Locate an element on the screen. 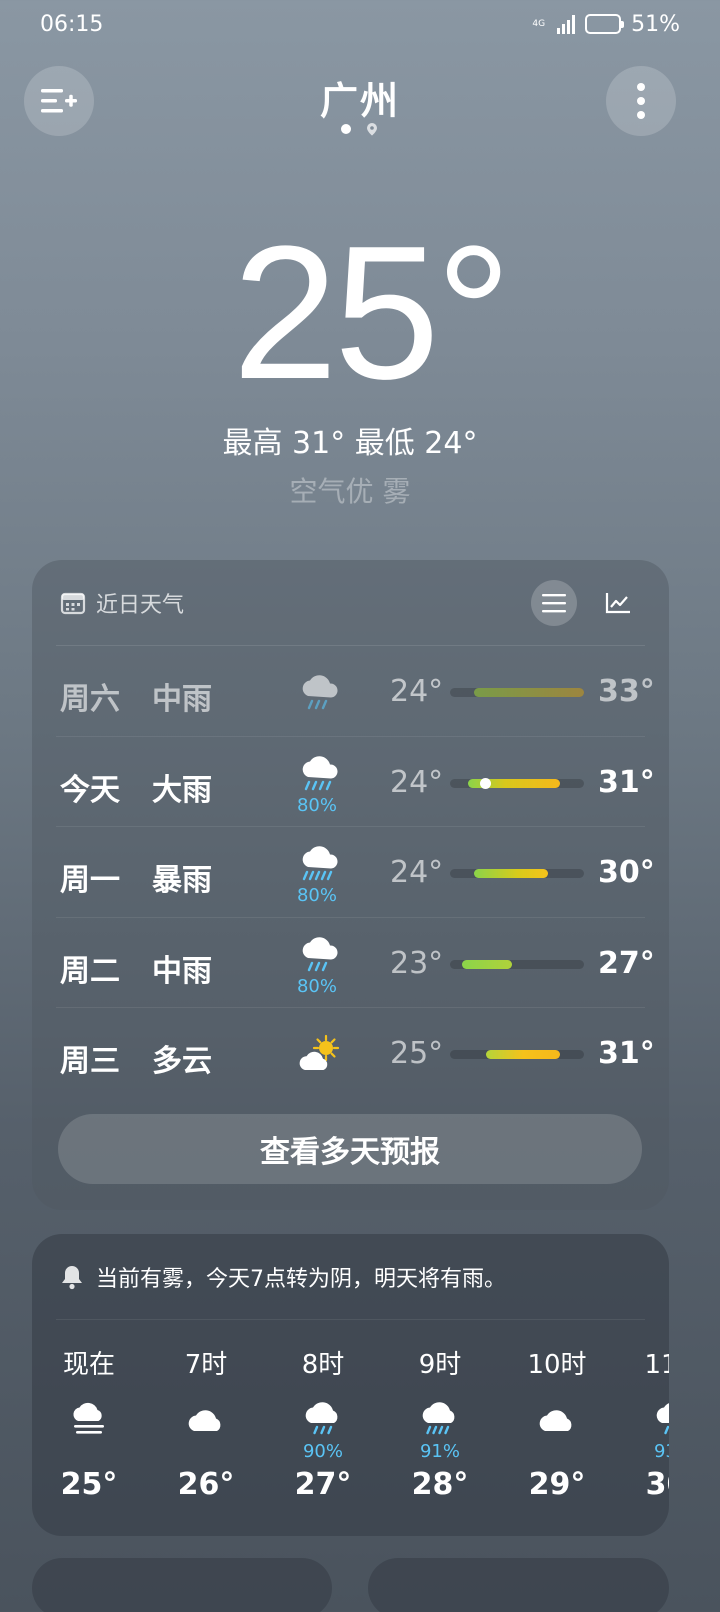  day-name: 周六 is located at coordinates (90, 699).